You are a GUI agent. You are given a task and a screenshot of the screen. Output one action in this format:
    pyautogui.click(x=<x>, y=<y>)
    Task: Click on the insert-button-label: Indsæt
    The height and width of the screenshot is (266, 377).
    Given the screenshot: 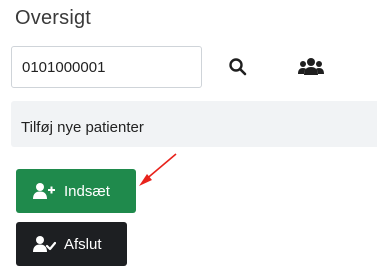 What is the action you would take?
    pyautogui.click(x=87, y=191)
    